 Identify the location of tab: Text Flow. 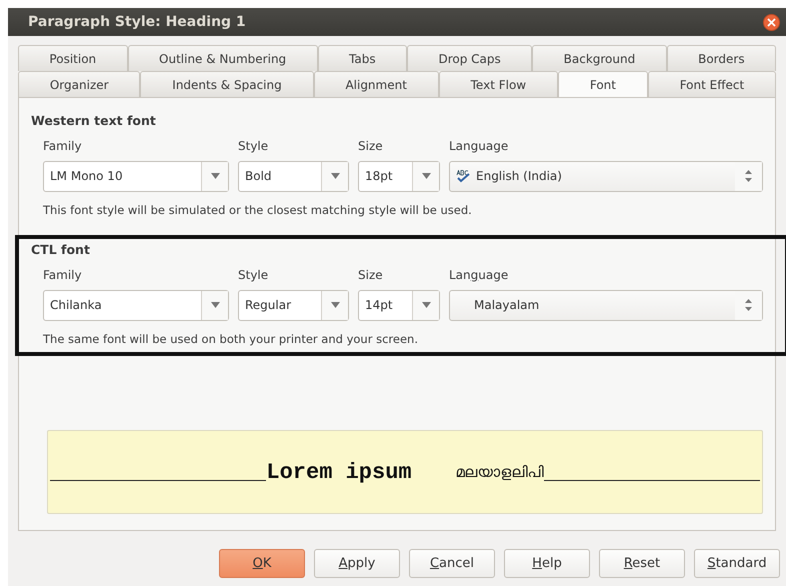
(498, 84).